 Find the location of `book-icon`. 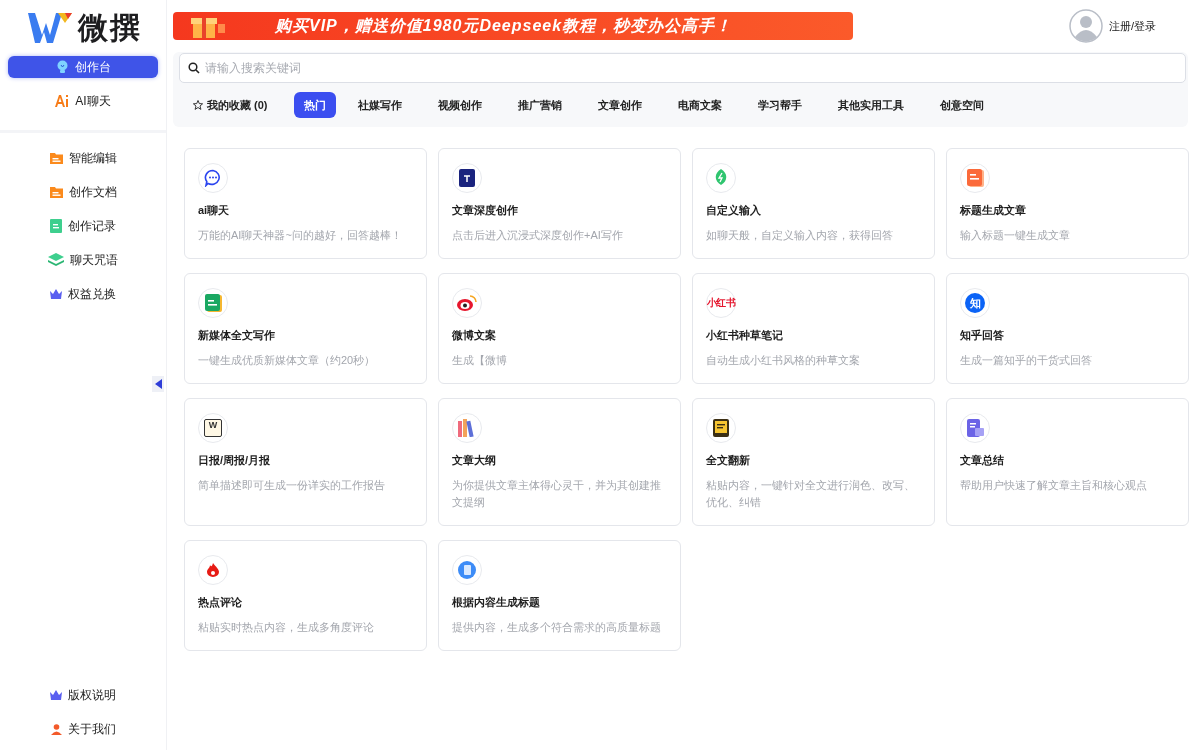

book-icon is located at coordinates (721, 428).